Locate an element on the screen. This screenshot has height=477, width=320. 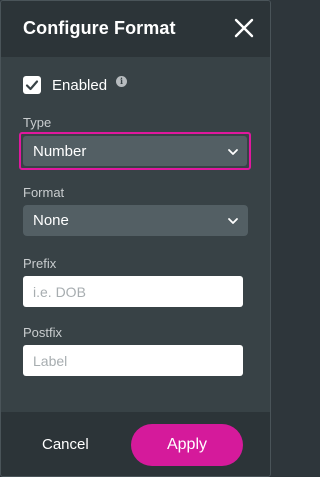
enabled-checkbox is located at coordinates (32, 85).